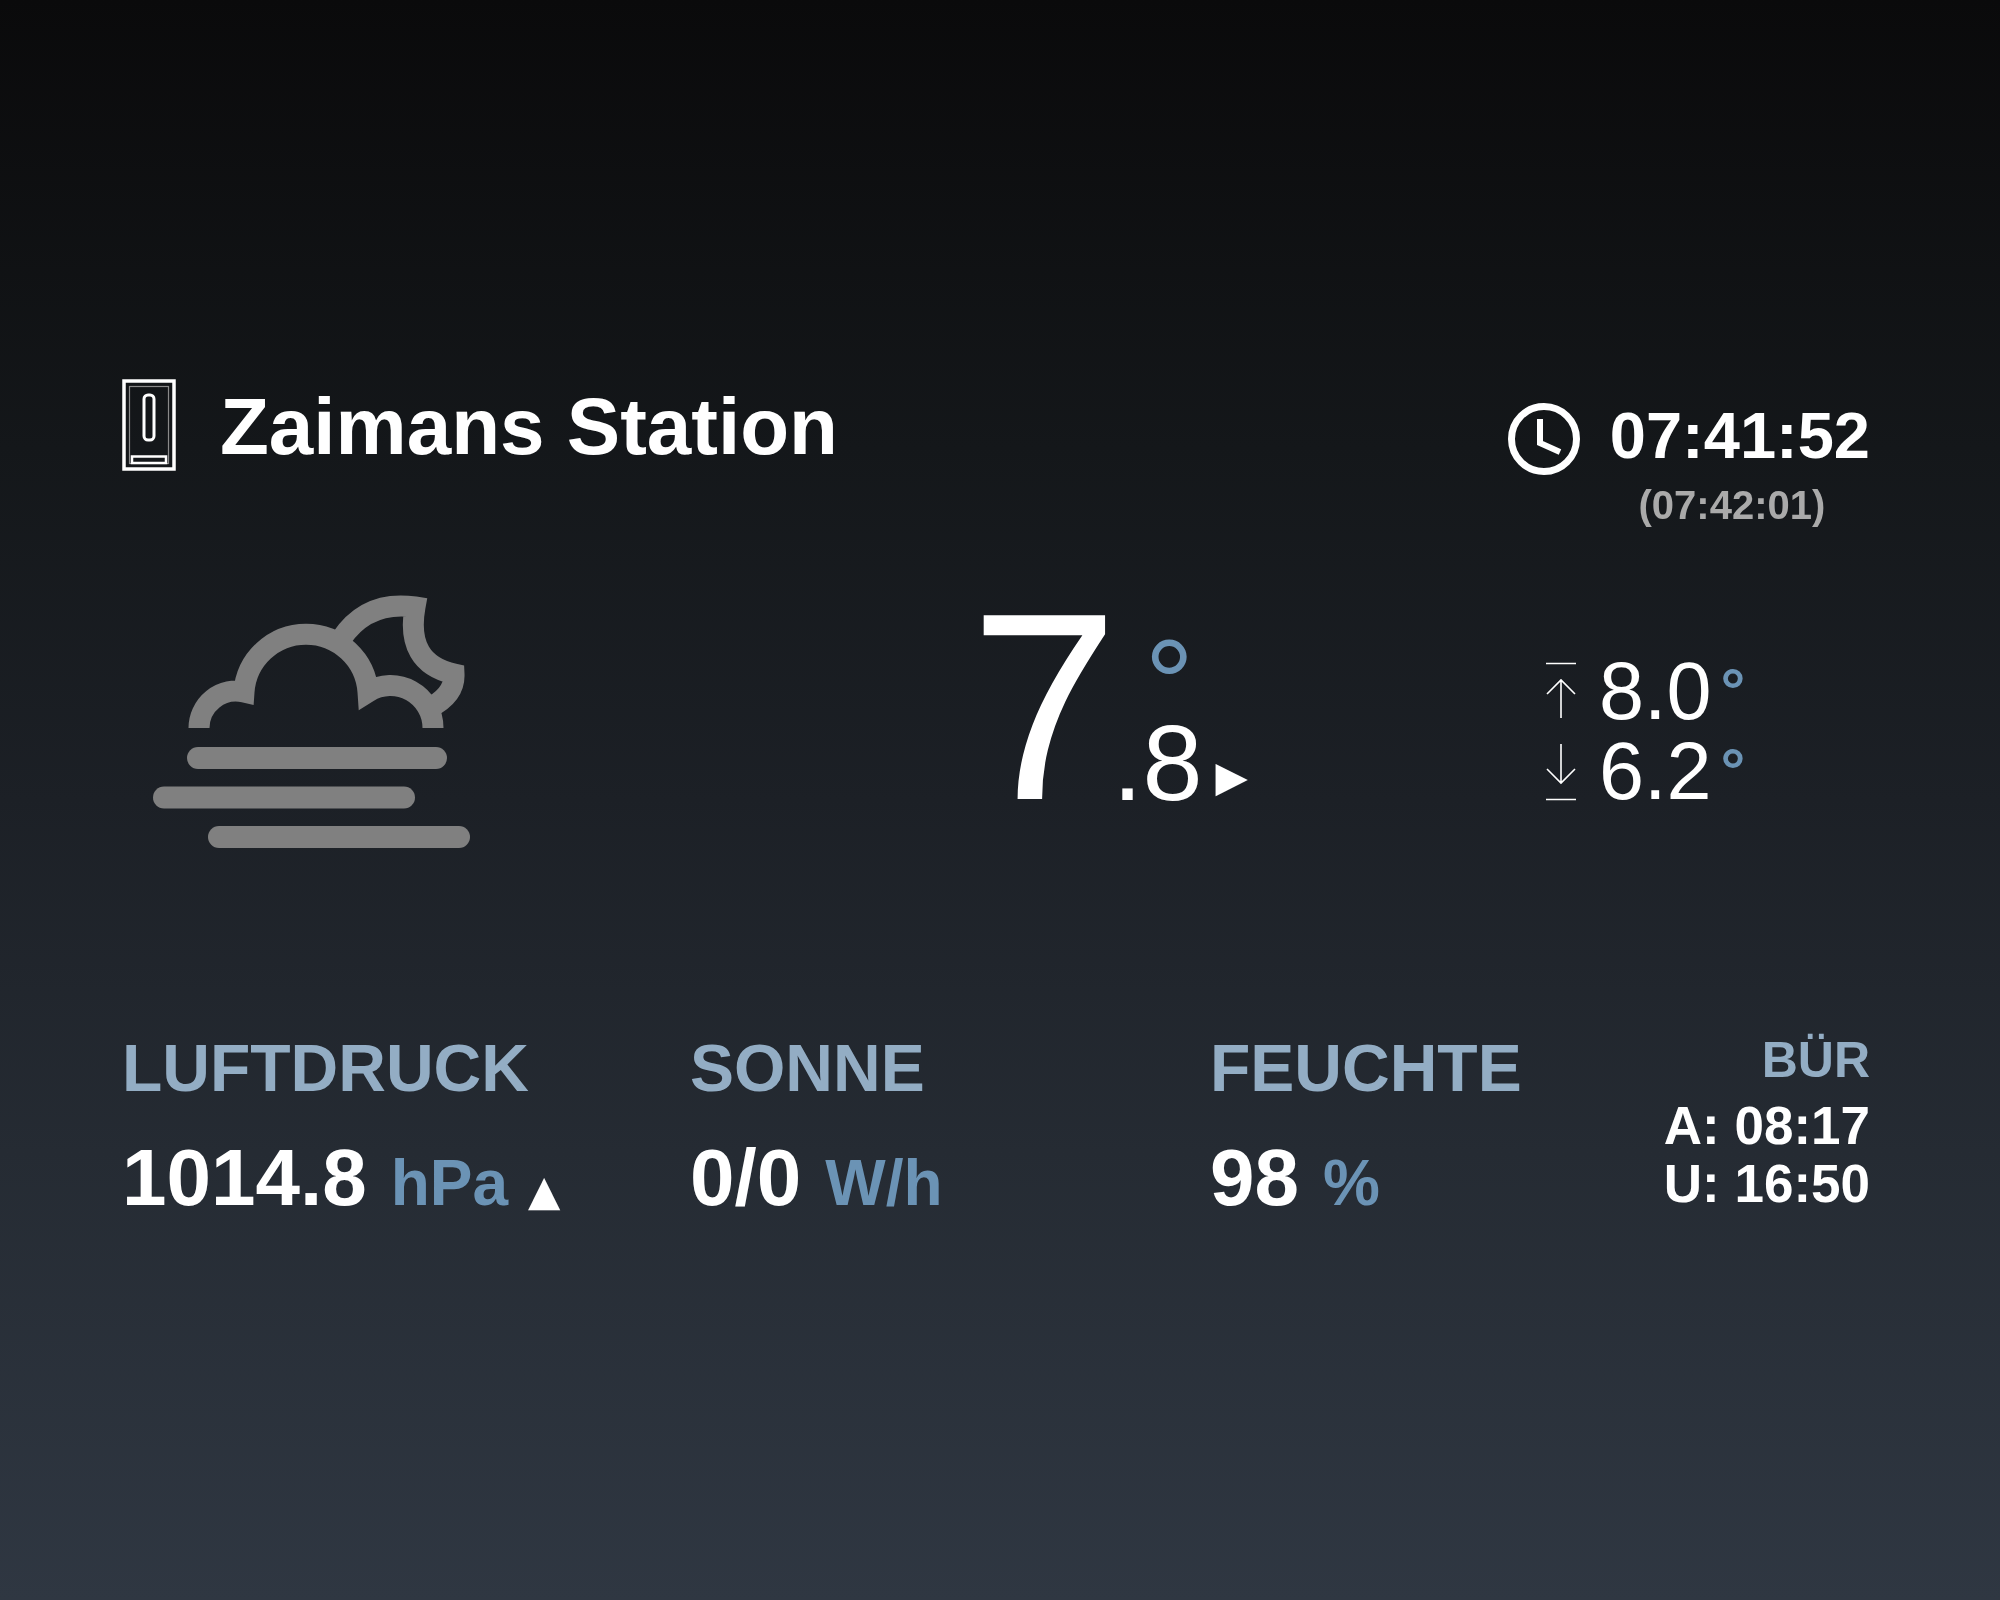 This screenshot has height=1600, width=2000. What do you see at coordinates (149, 425) in the screenshot?
I see `device-icon` at bounding box center [149, 425].